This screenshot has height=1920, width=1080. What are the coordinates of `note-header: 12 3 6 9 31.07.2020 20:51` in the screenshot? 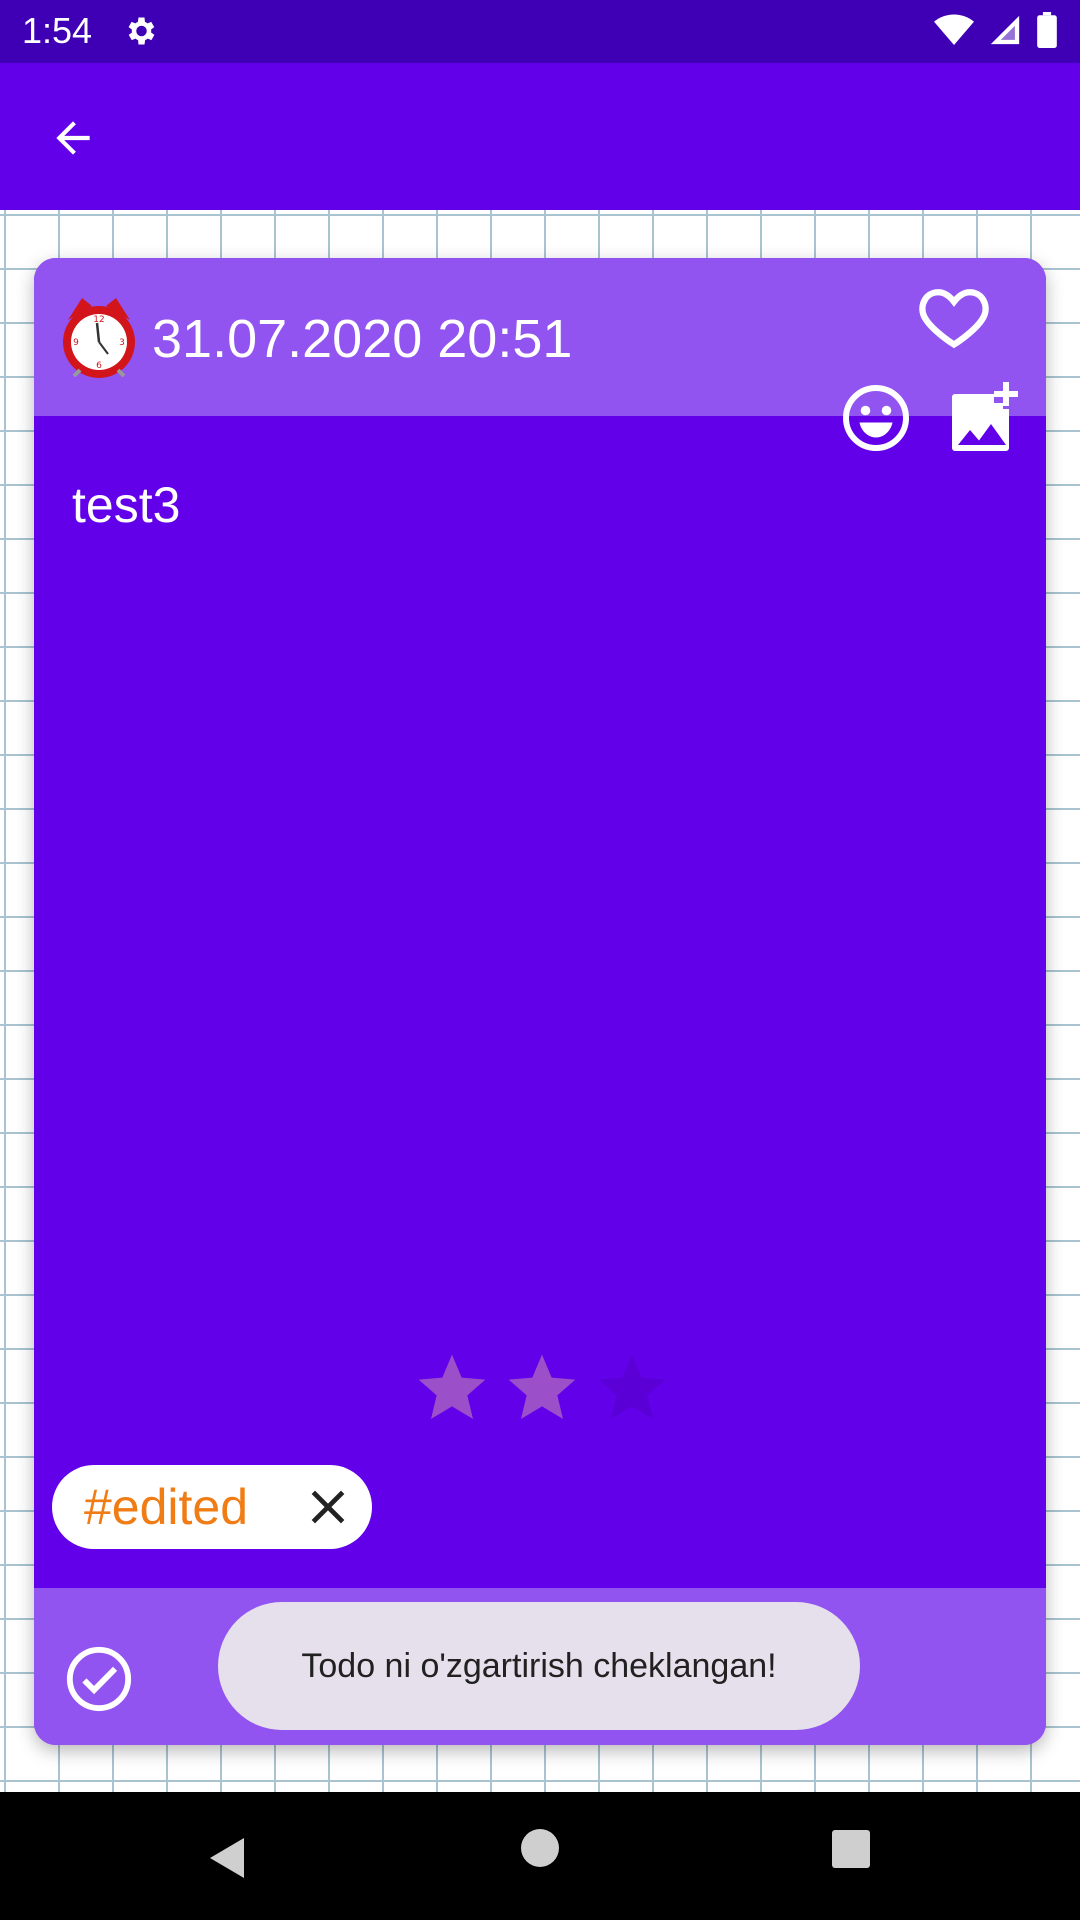 It's located at (540, 354).